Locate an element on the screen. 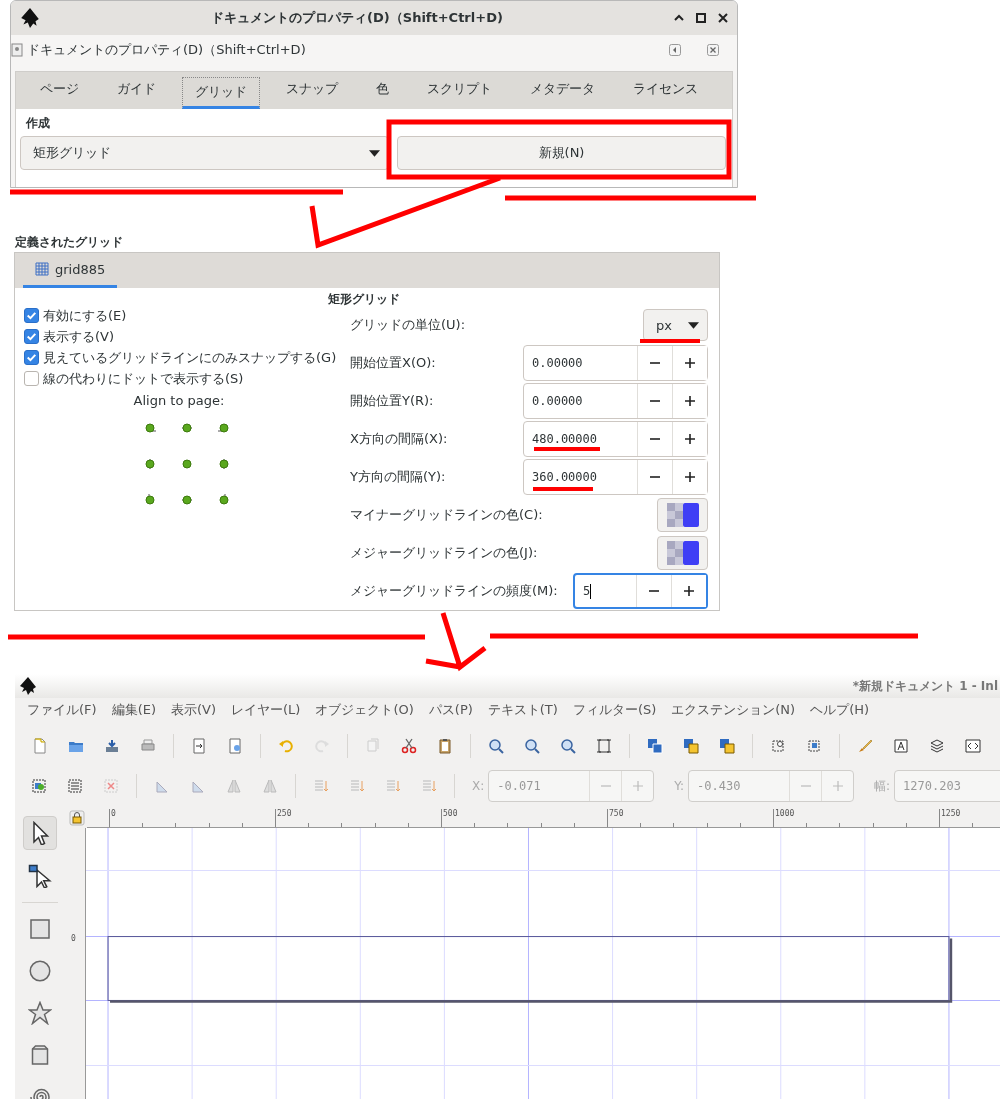 The width and height of the screenshot is (1000, 1100). menu-item: ヘルプ(H) is located at coordinates (841, 710).